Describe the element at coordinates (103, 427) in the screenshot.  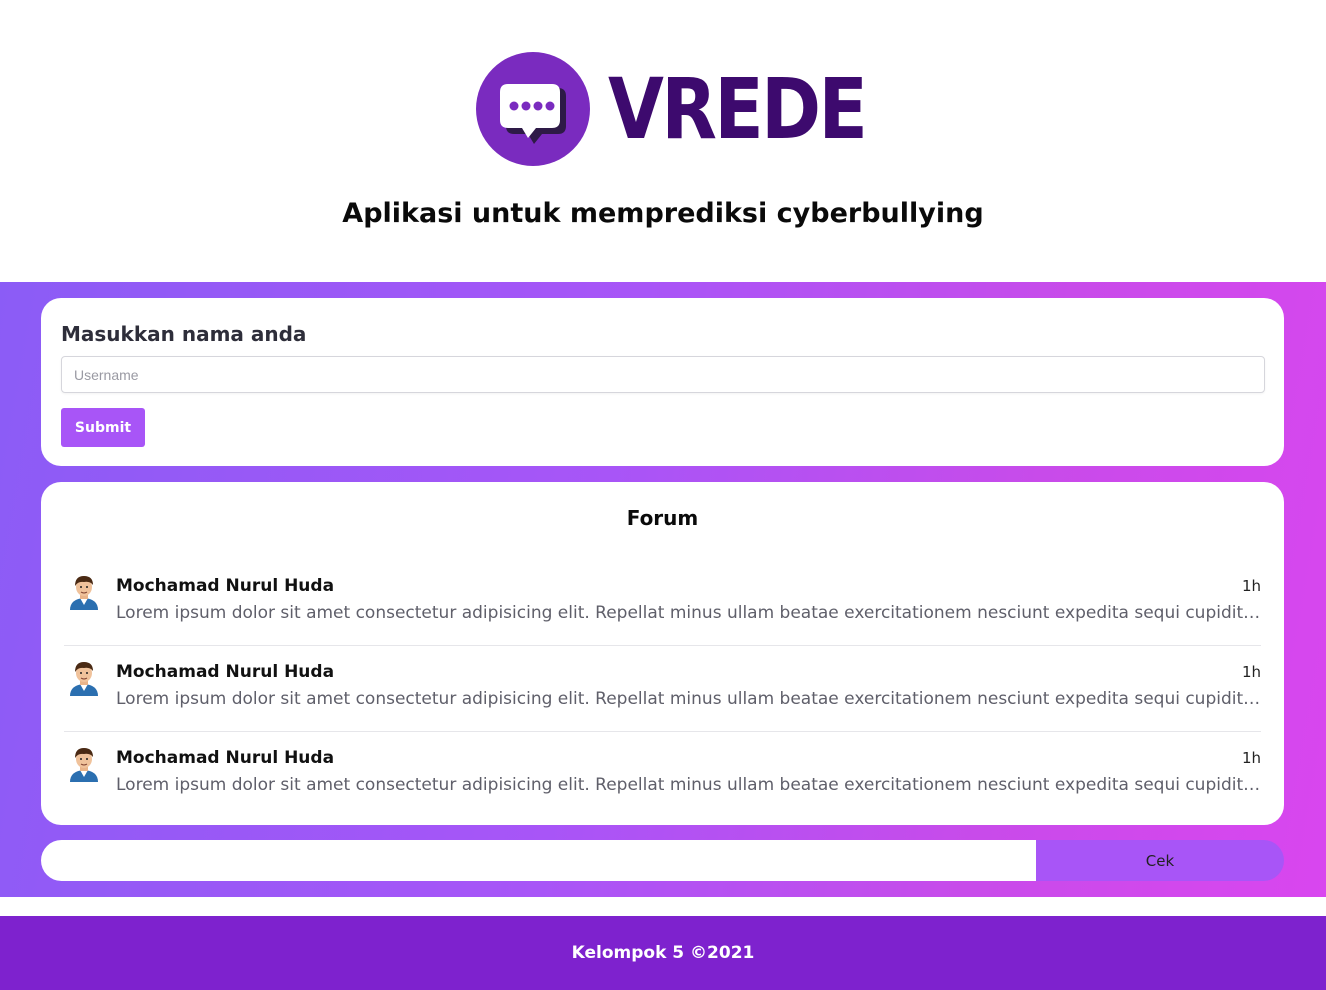
I see `submit-button: Submit` at that location.